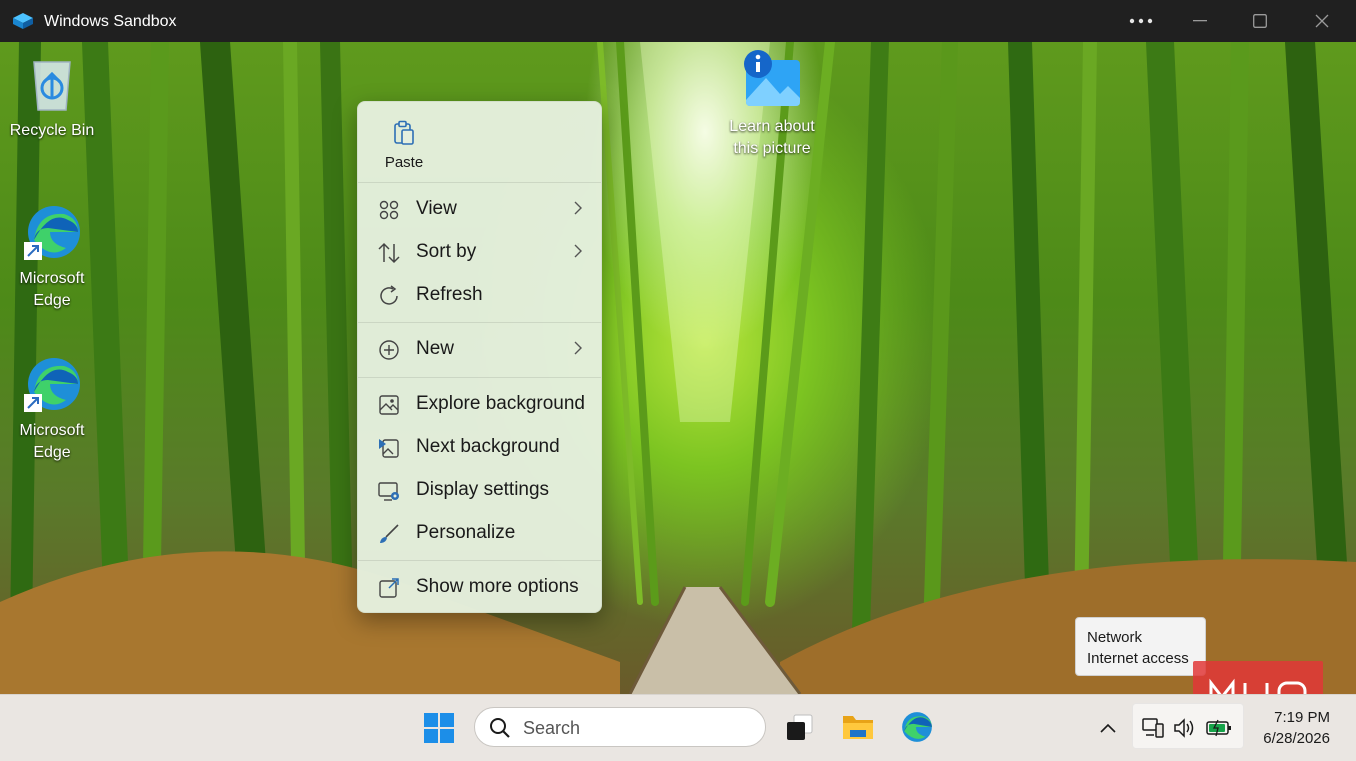 This screenshot has width=1356, height=761. I want to click on next-background-icon, so click(389, 448).